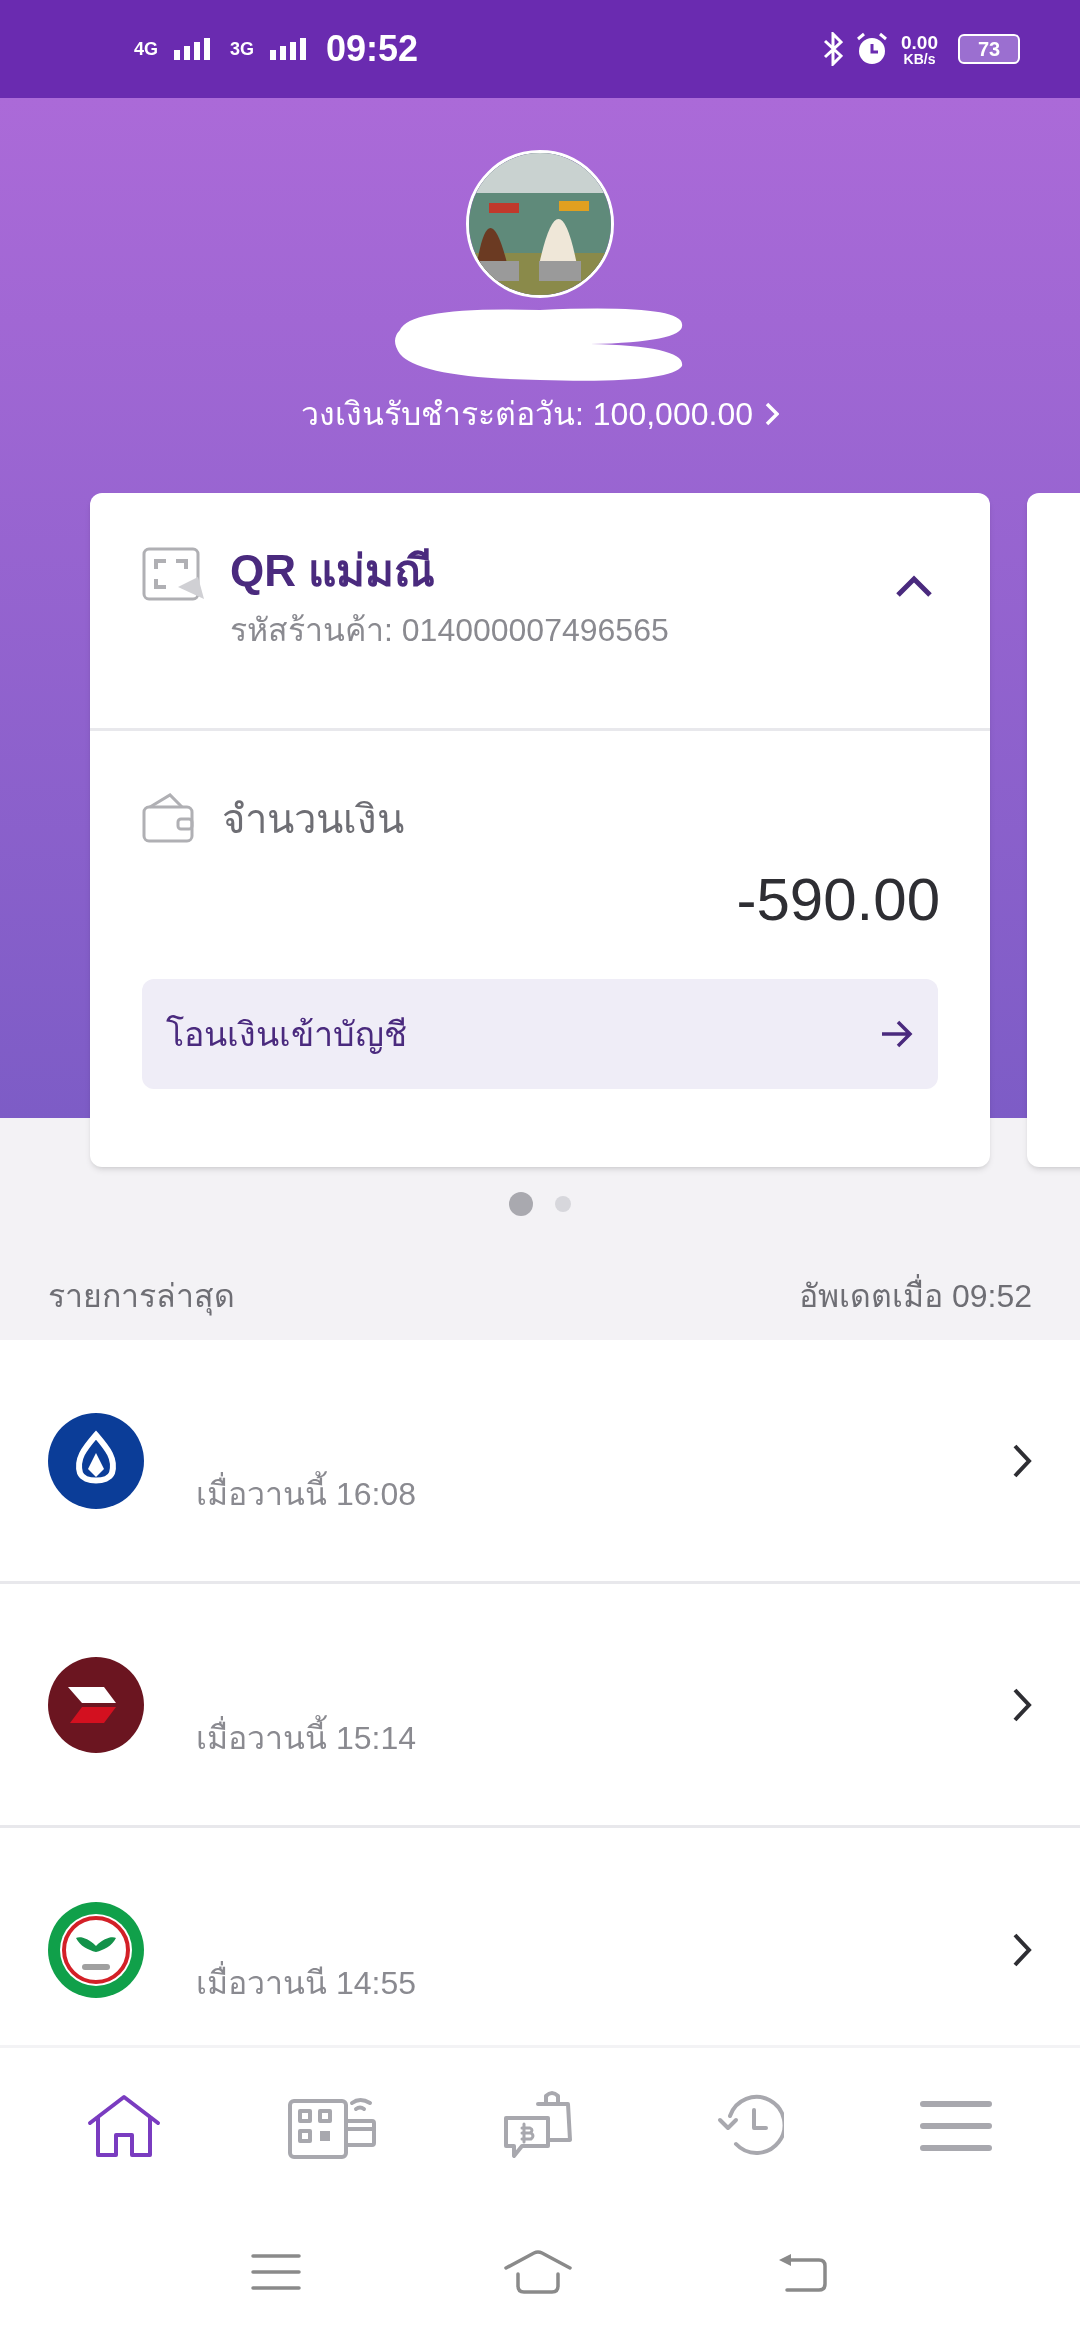  What do you see at coordinates (604, 1983) in the screenshot?
I see `transaction-time: เมื่อวานนี 14:55` at bounding box center [604, 1983].